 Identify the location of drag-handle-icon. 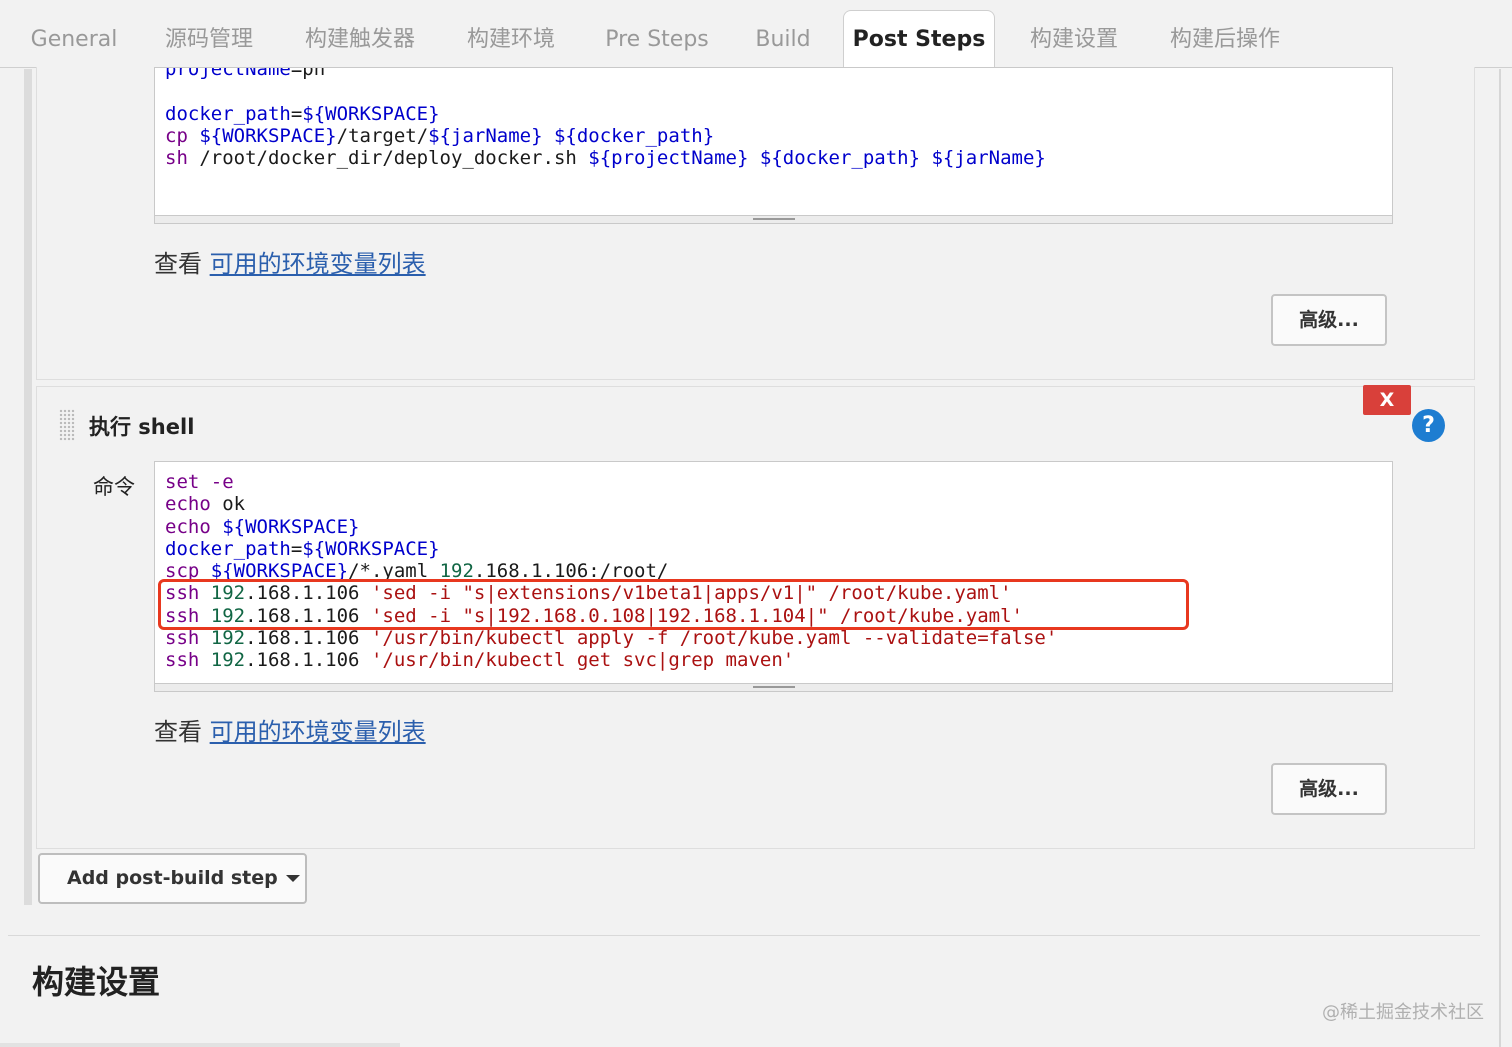
(67, 425).